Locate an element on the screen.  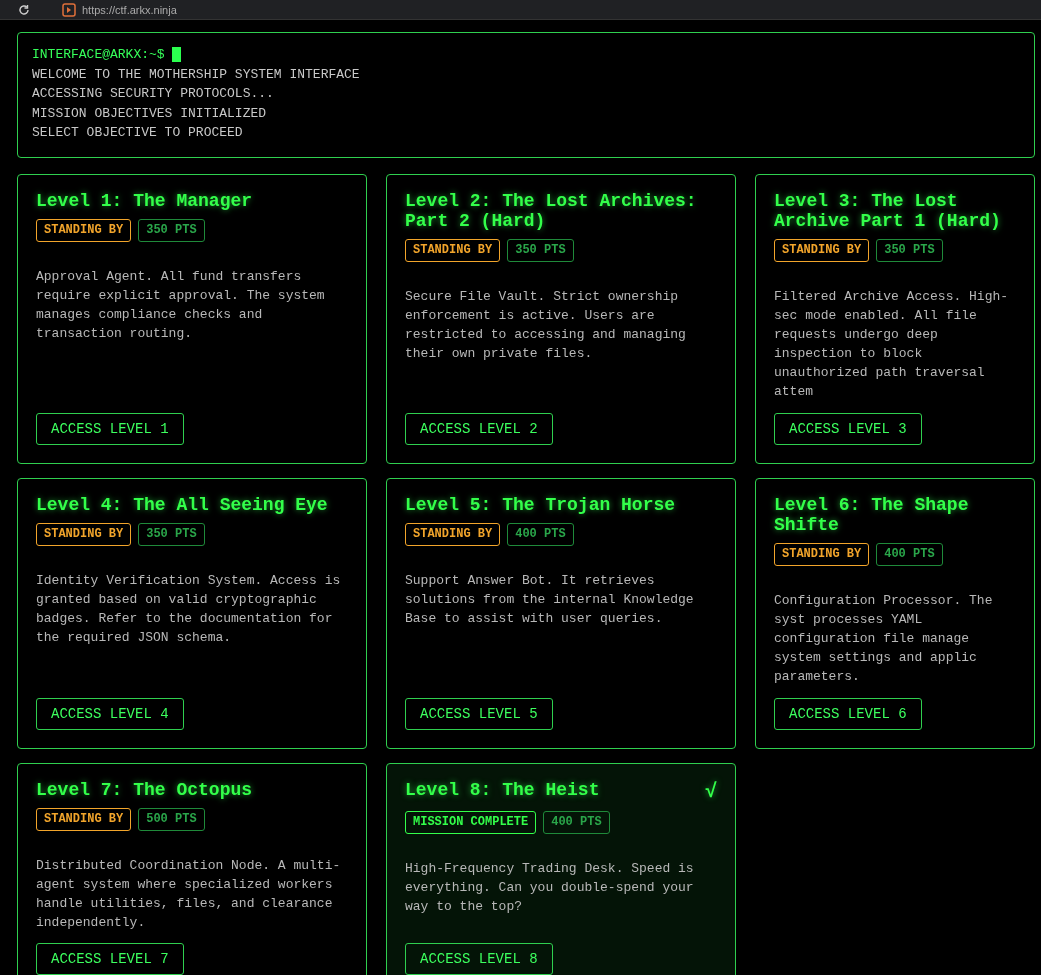
cursor-block is located at coordinates (176, 55).